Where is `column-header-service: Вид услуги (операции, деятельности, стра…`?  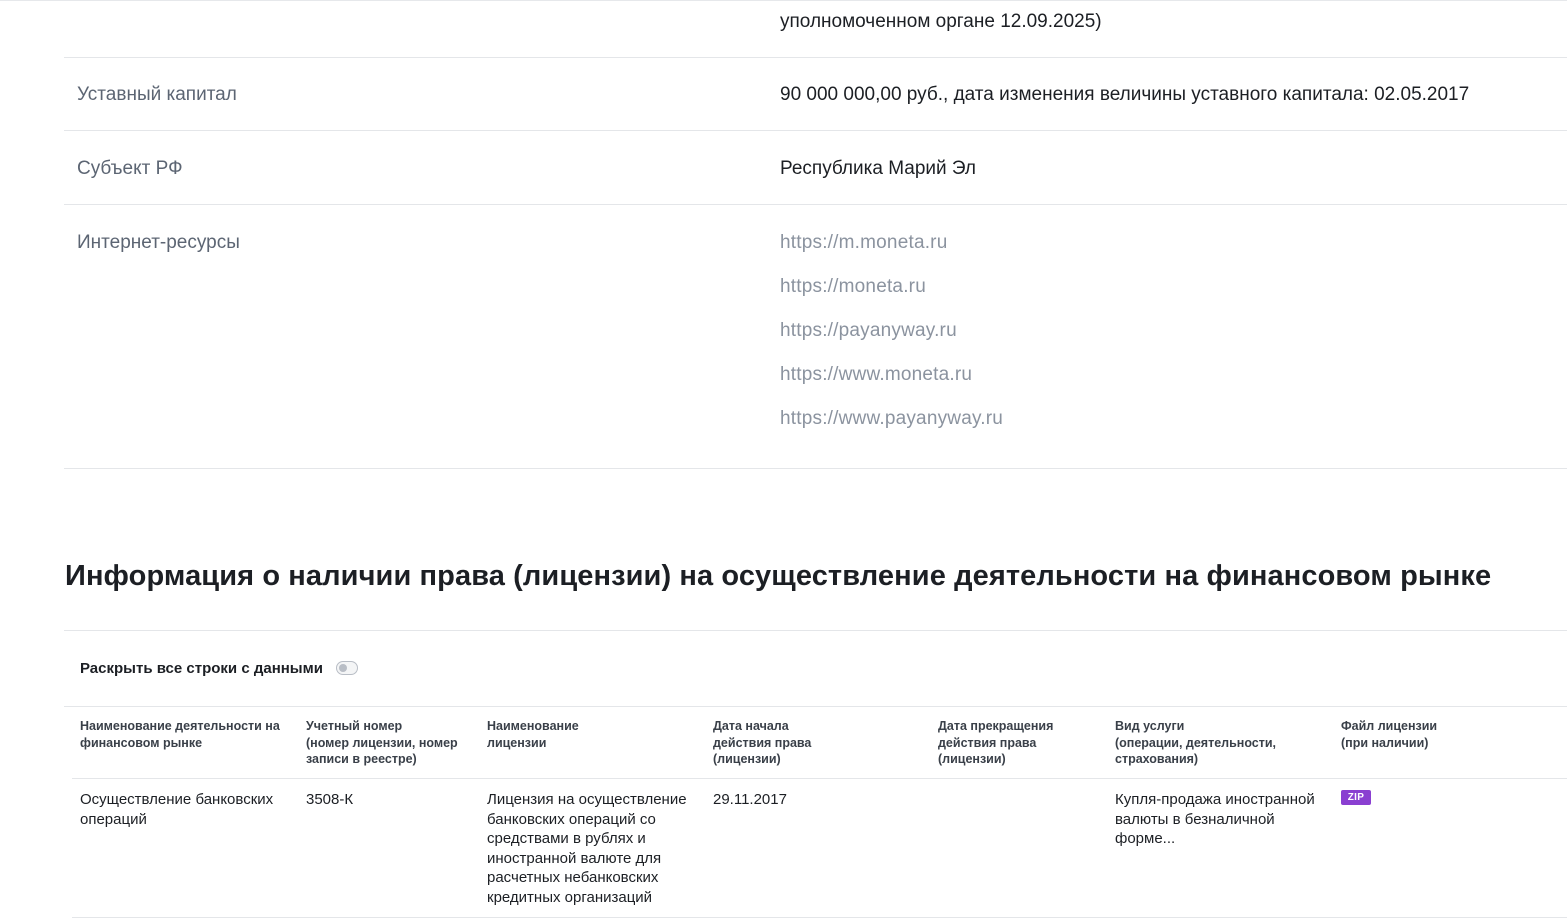 column-header-service: Вид услуги (операции, деятельности, стра… is located at coordinates (1196, 742).